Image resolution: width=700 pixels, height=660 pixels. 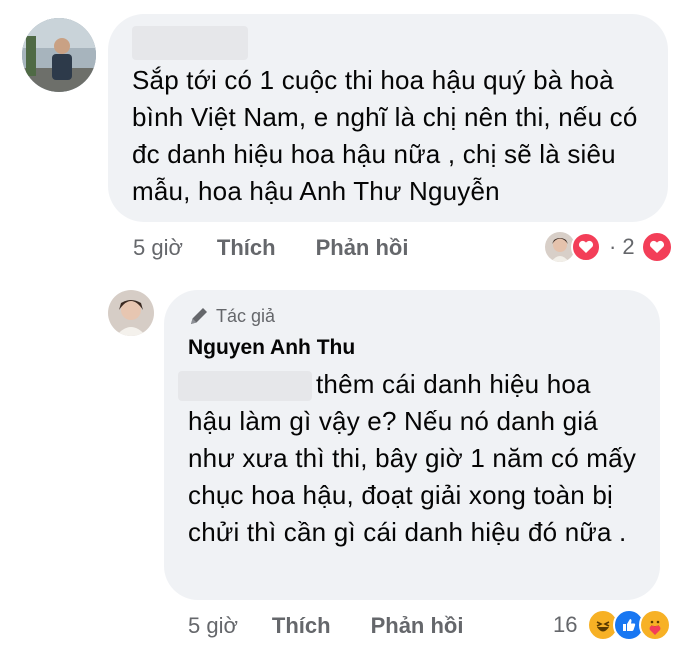 I want to click on reply-reply-link: Phản hồi, so click(x=417, y=626).